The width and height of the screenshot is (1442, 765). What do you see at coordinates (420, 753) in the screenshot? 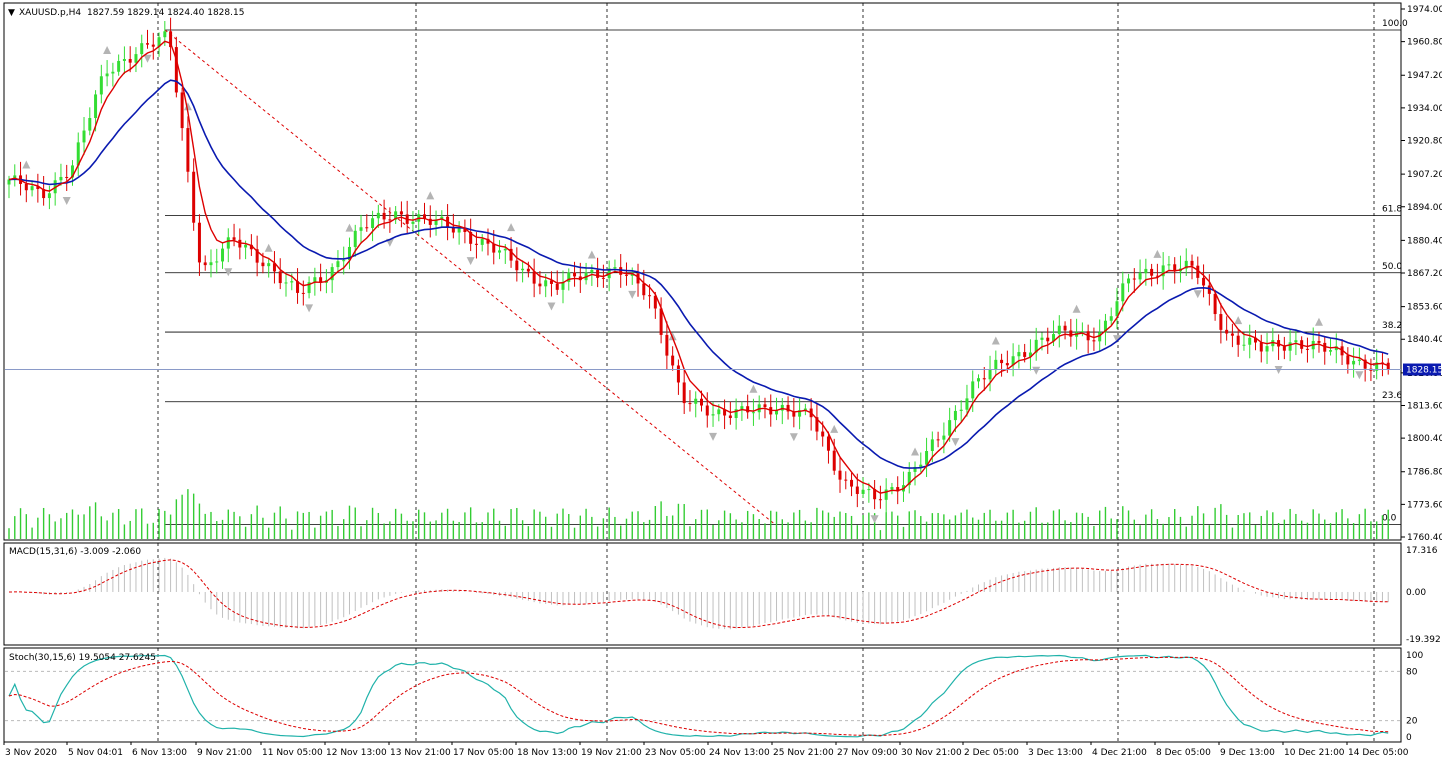
I see `time-tick-label: 13 Nov 21:00` at bounding box center [420, 753].